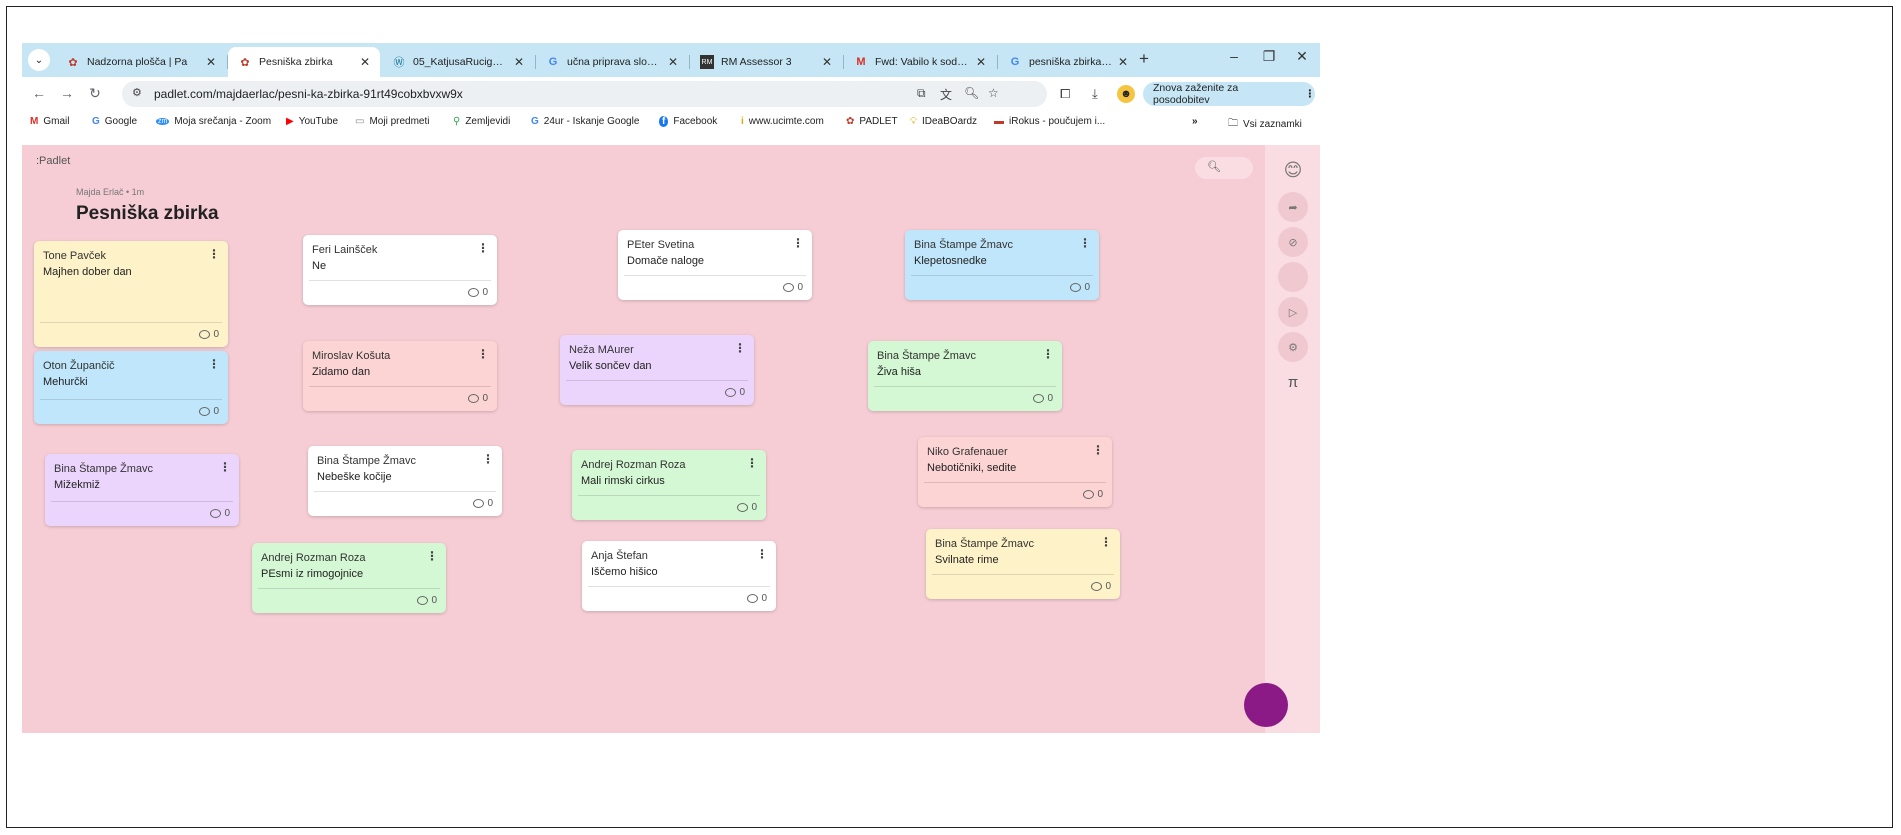  What do you see at coordinates (612, 62) in the screenshot?
I see `tab-ucna-priprava: G učna priprava sloven ✕` at bounding box center [612, 62].